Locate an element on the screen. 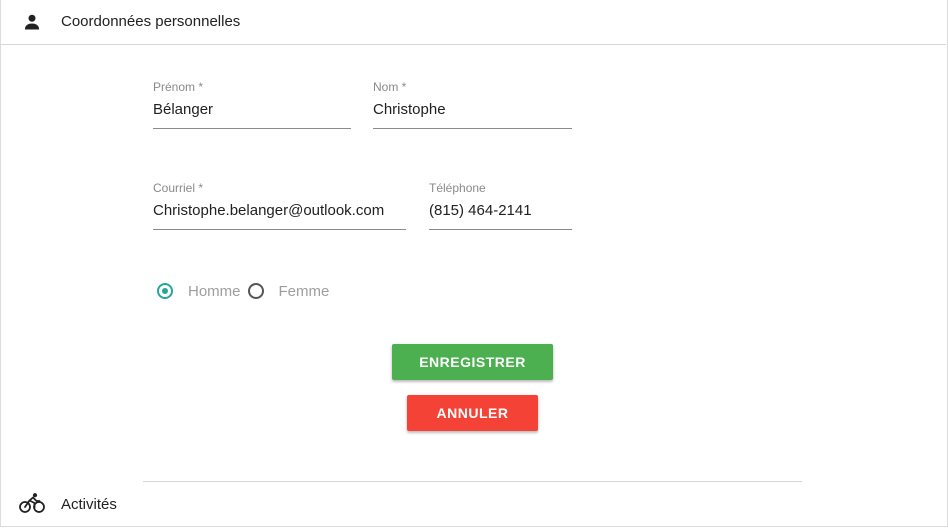 The height and width of the screenshot is (528, 948). radio-homme: Homme is located at coordinates (199, 291).